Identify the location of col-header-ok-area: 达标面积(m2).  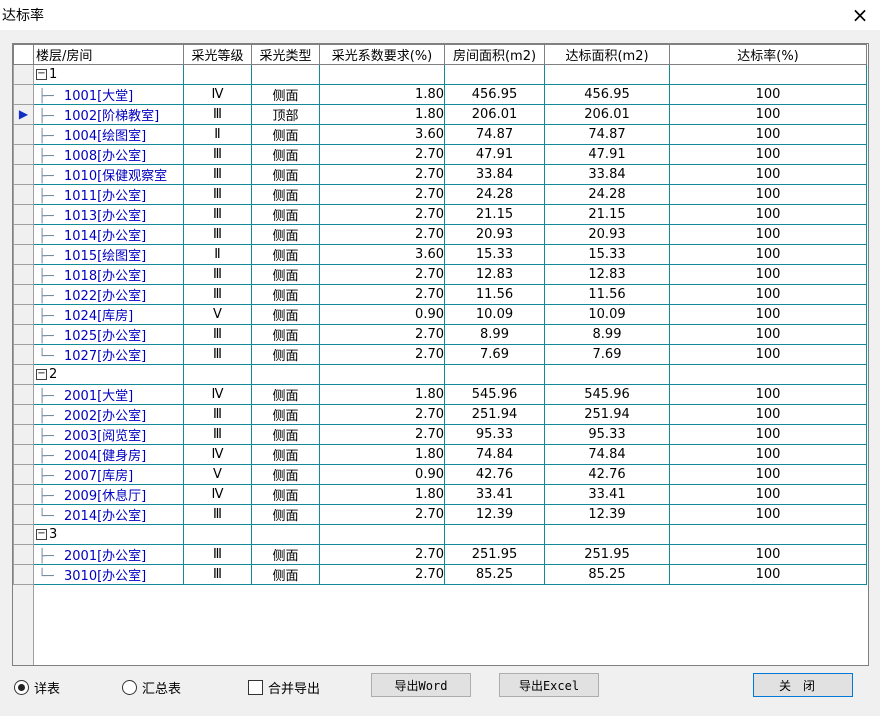
(607, 54).